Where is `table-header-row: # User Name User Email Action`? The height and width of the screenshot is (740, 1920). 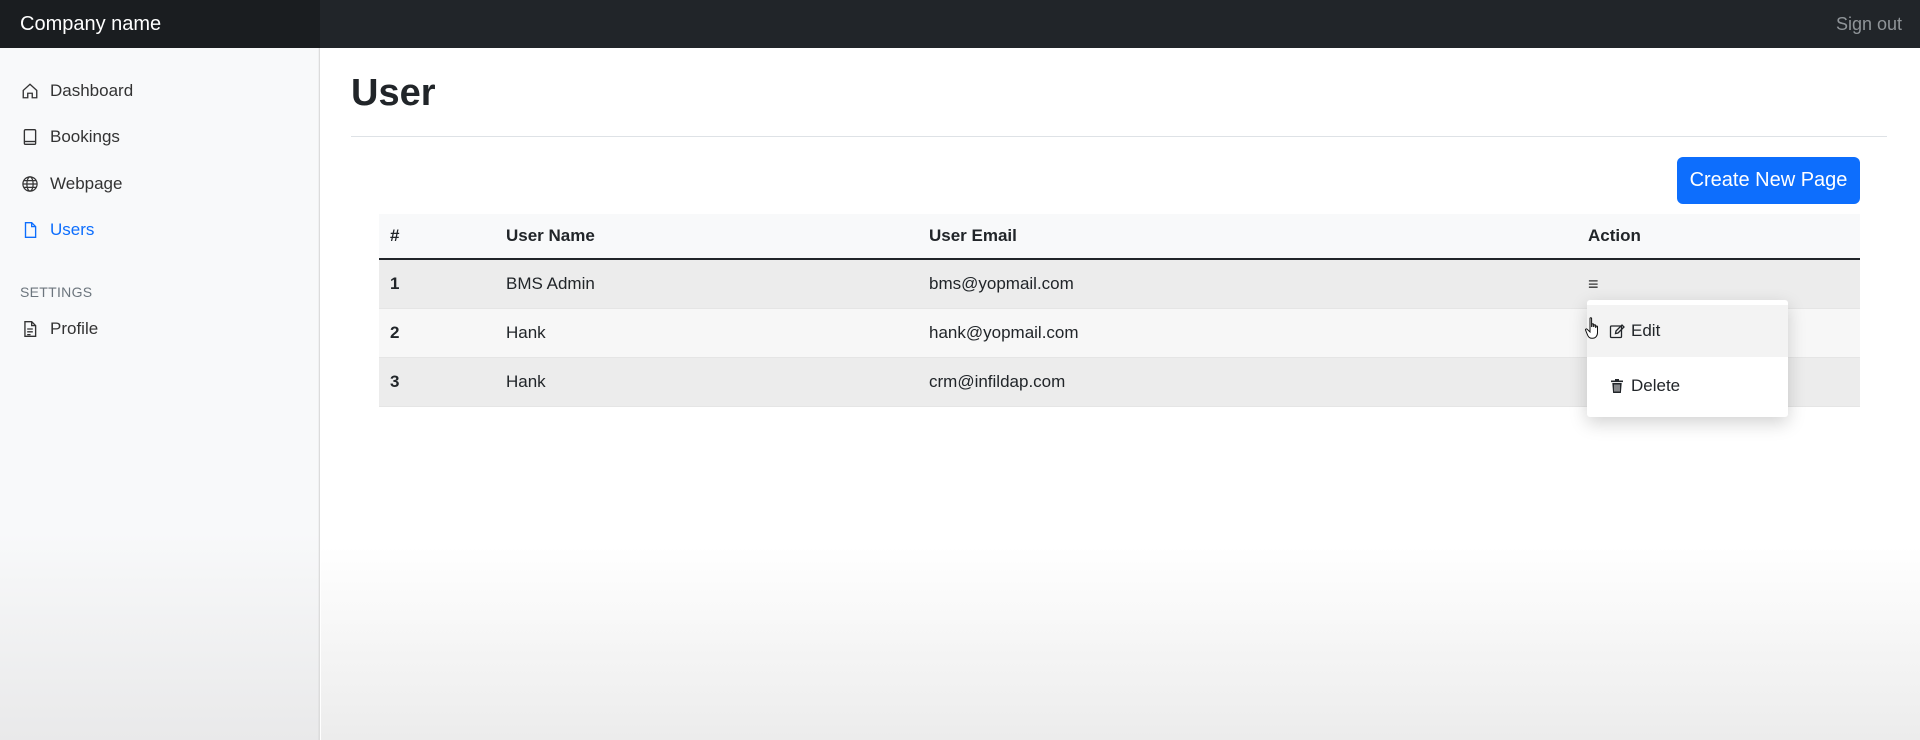
table-header-row: # User Name User Email Action is located at coordinates (1119, 237).